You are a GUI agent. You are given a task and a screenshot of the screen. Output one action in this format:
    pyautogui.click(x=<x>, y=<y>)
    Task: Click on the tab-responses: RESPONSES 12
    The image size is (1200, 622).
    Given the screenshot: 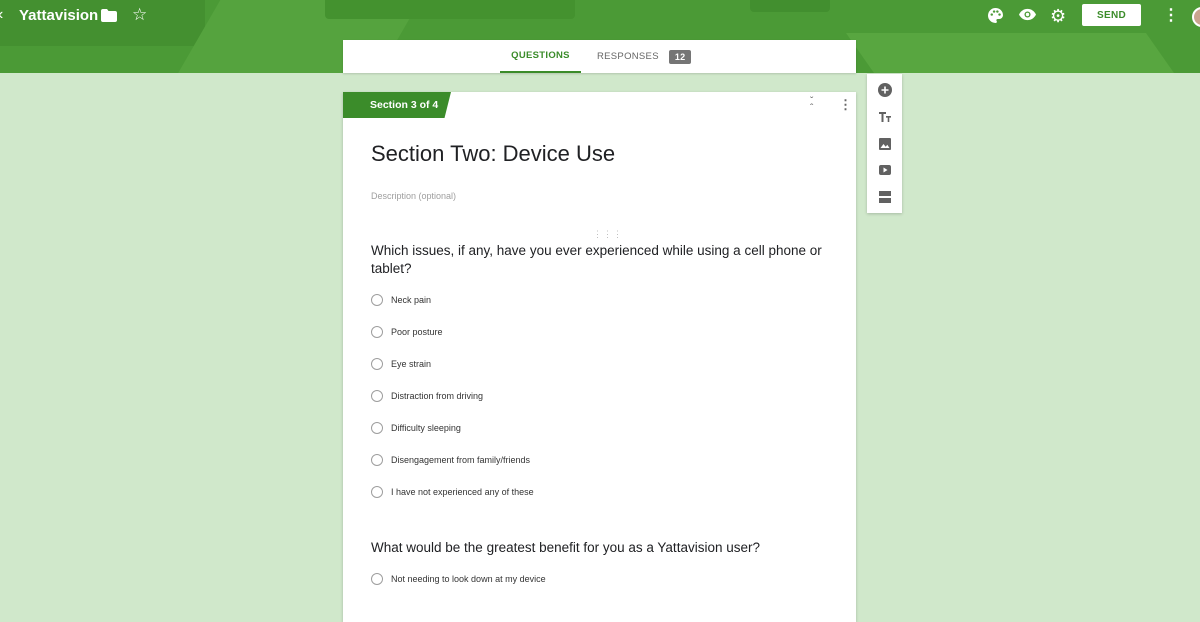 What is the action you would take?
    pyautogui.click(x=644, y=56)
    